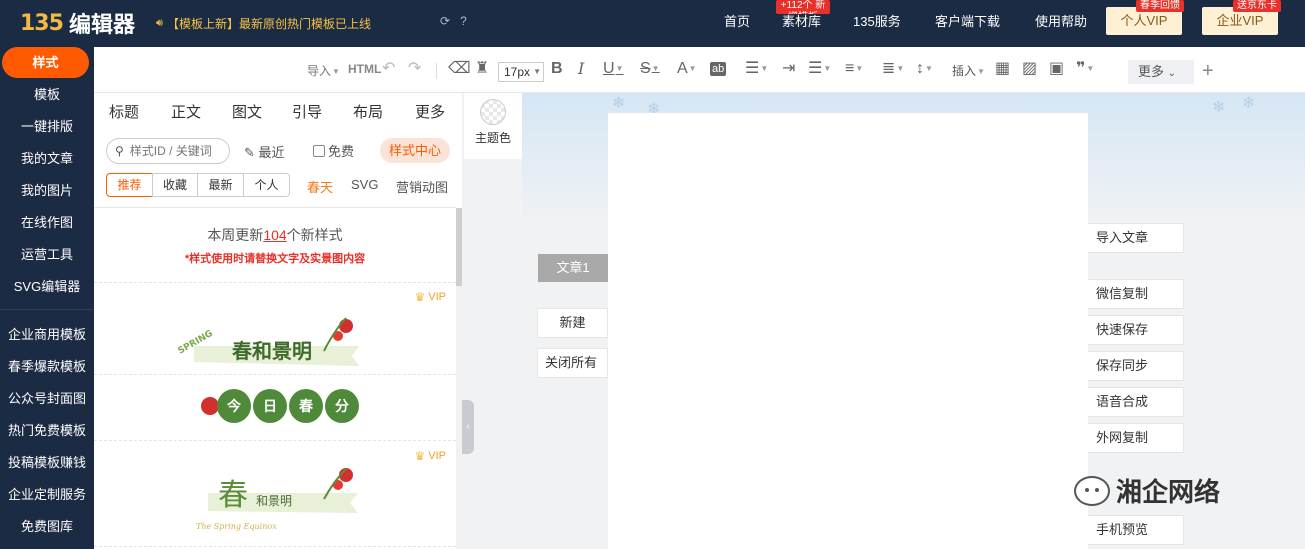  Describe the element at coordinates (119, 151) in the screenshot. I see `search-icon: ⚲` at that location.